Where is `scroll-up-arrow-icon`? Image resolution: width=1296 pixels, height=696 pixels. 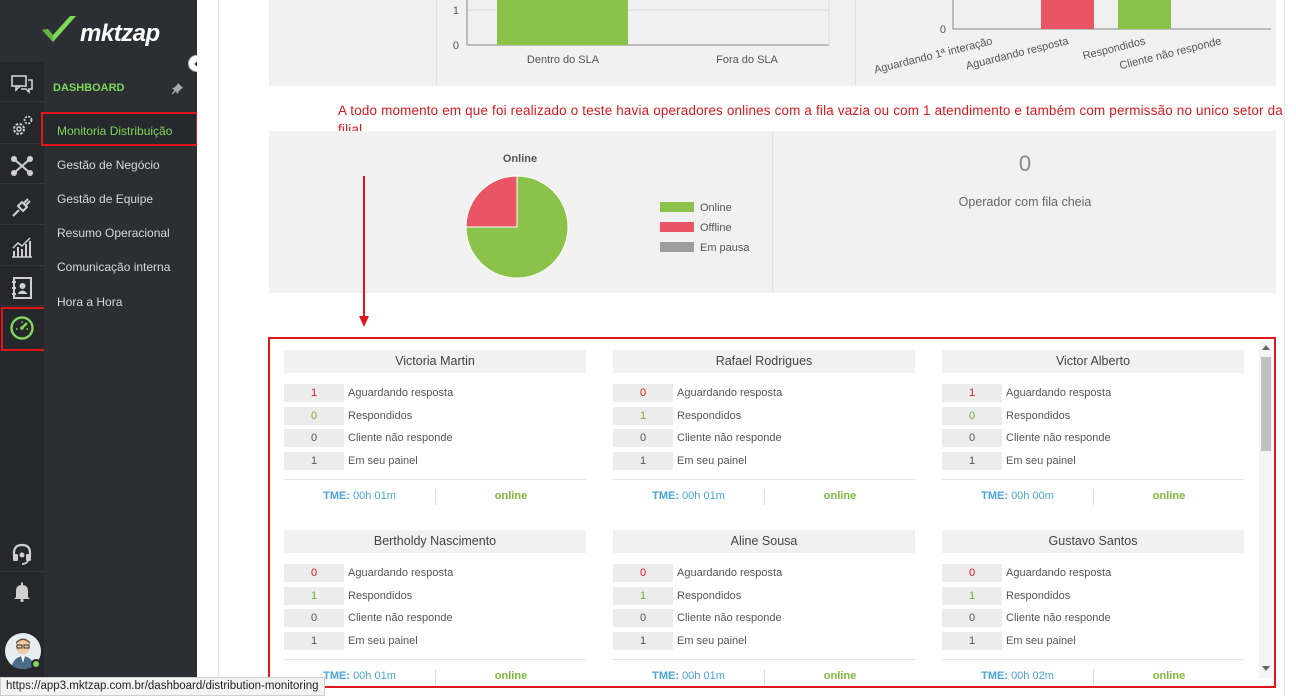
scroll-up-arrow-icon is located at coordinates (1266, 347).